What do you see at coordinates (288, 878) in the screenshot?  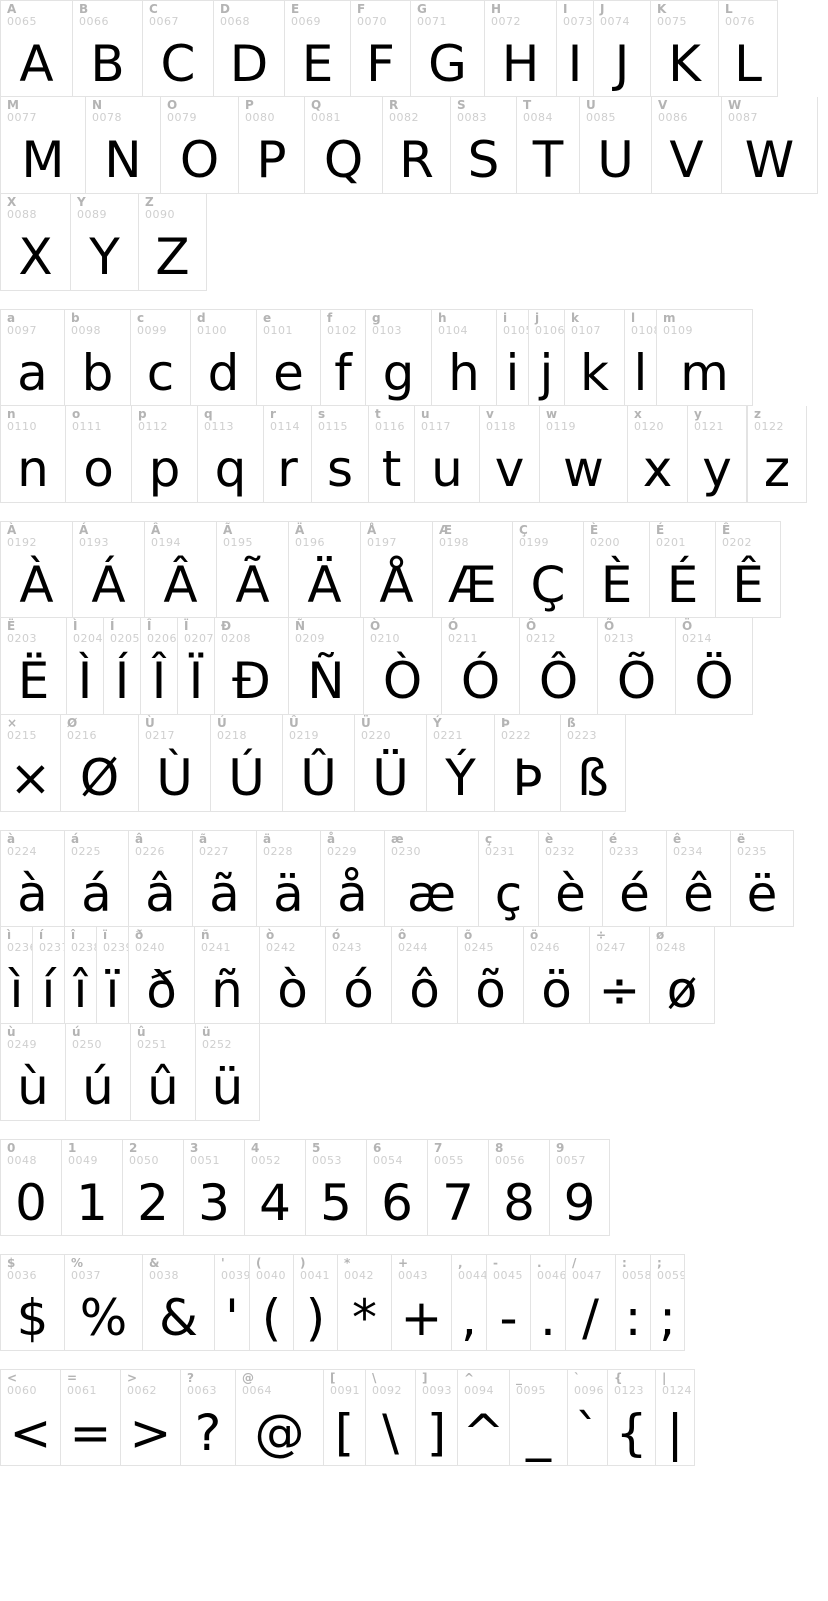 I see `char-cell: ä 0228 ä` at bounding box center [288, 878].